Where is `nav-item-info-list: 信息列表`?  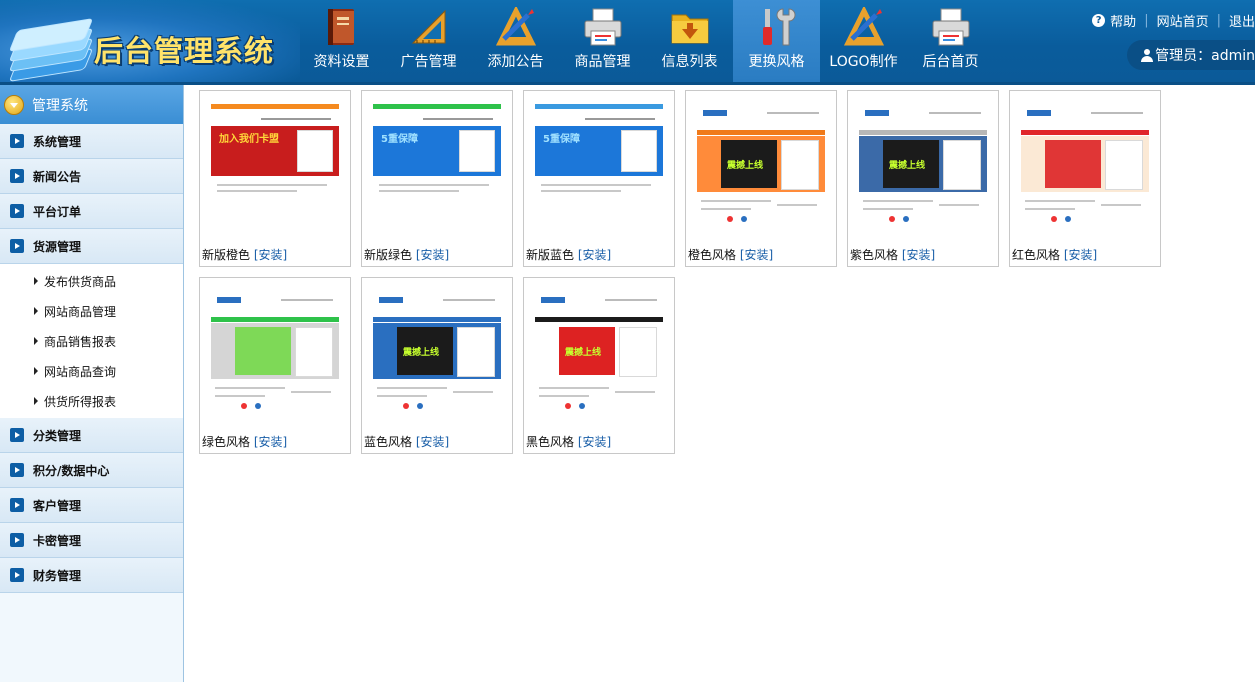 nav-item-info-list: 信息列表 is located at coordinates (689, 41).